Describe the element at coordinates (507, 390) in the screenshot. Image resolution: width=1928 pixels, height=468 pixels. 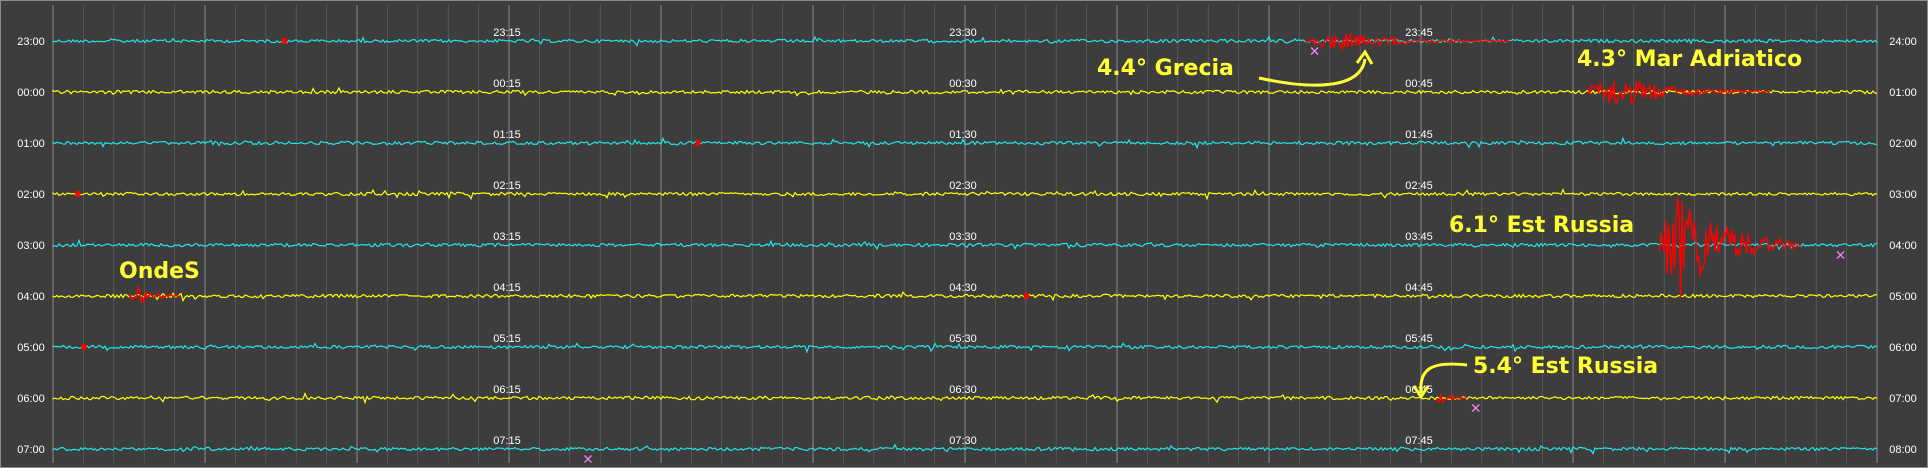
I see `row-mid-label: 06:15` at that location.